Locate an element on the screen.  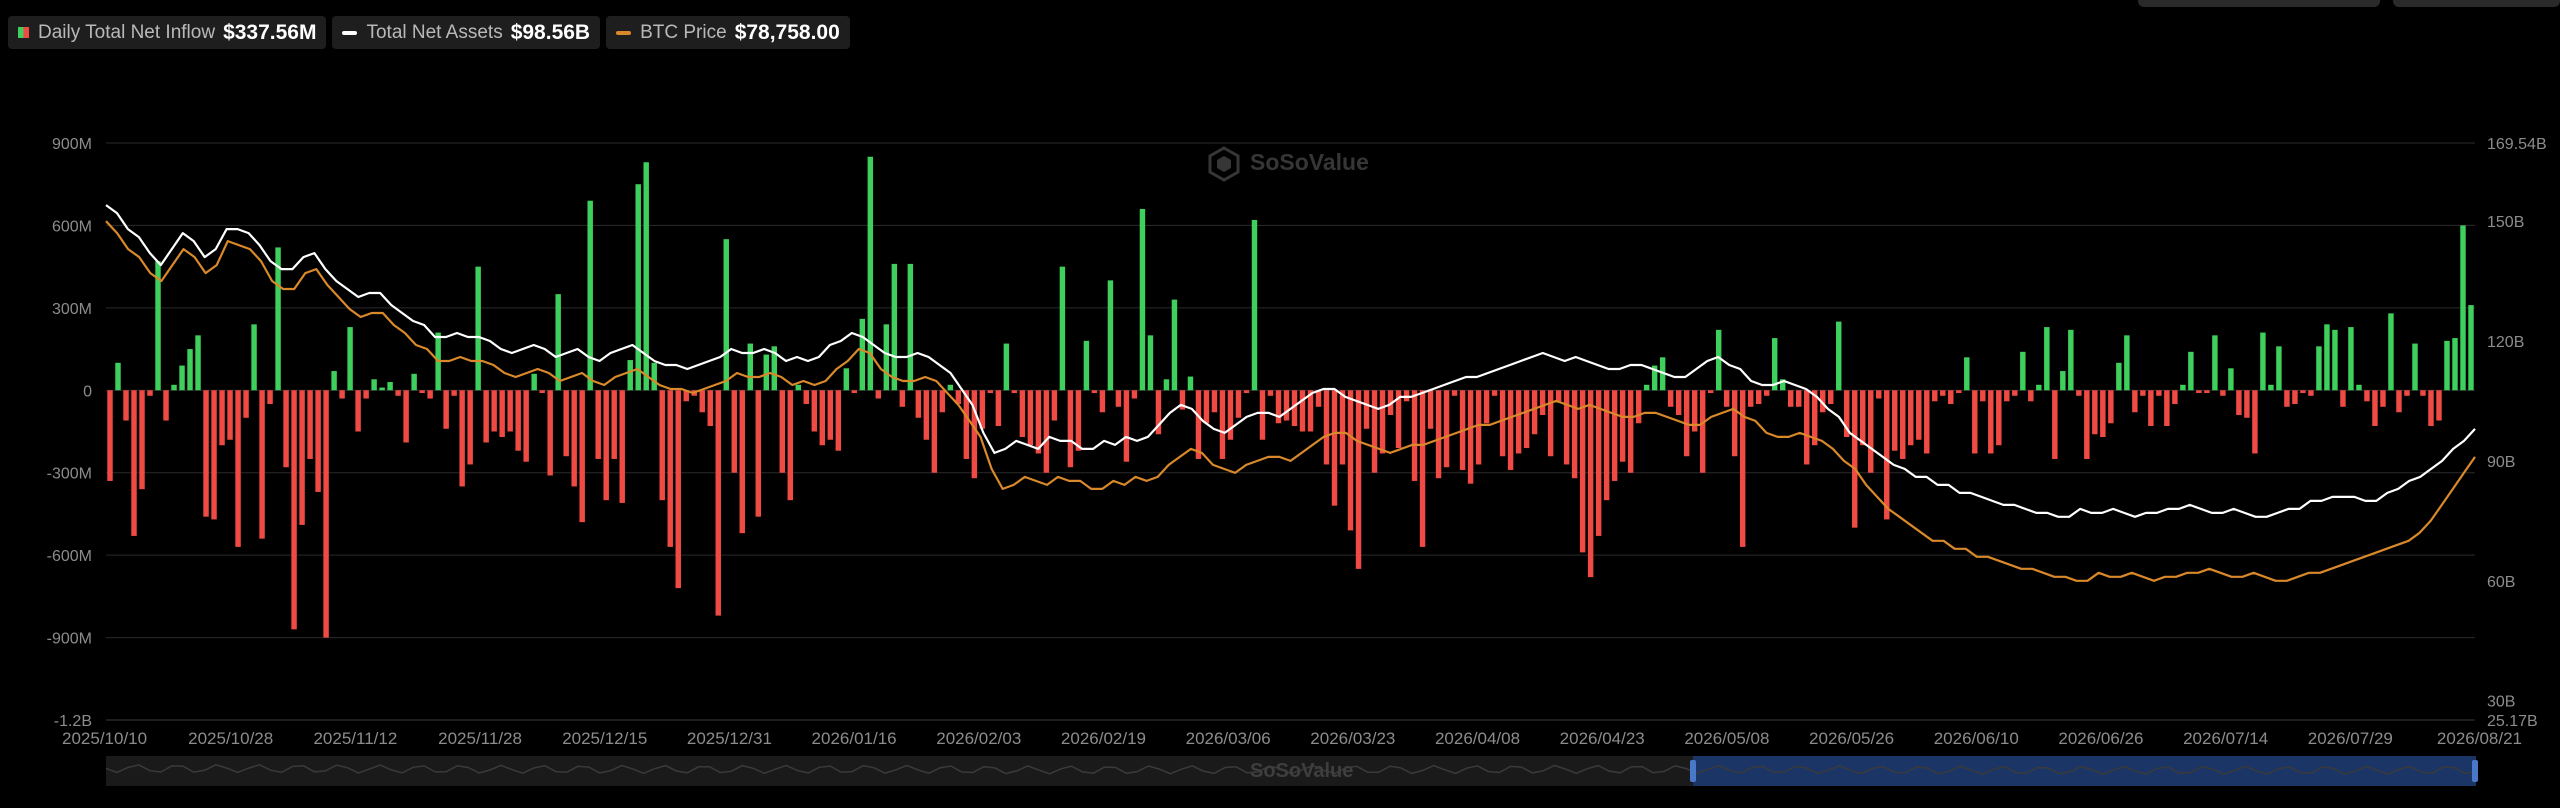
navigator-handle-right is located at coordinates (2475, 771).